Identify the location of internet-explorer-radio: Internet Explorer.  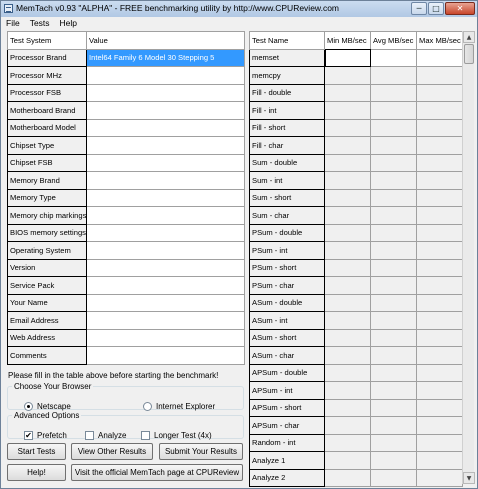
(179, 406).